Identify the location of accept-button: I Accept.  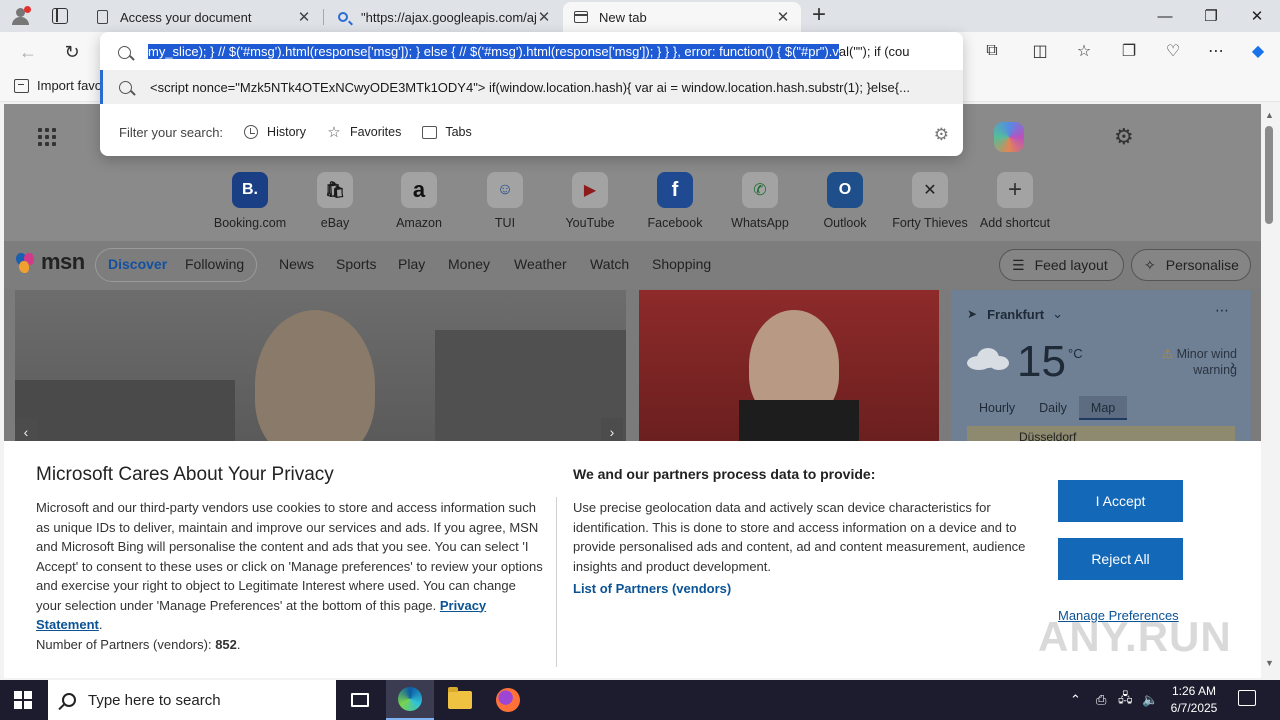
(1120, 501).